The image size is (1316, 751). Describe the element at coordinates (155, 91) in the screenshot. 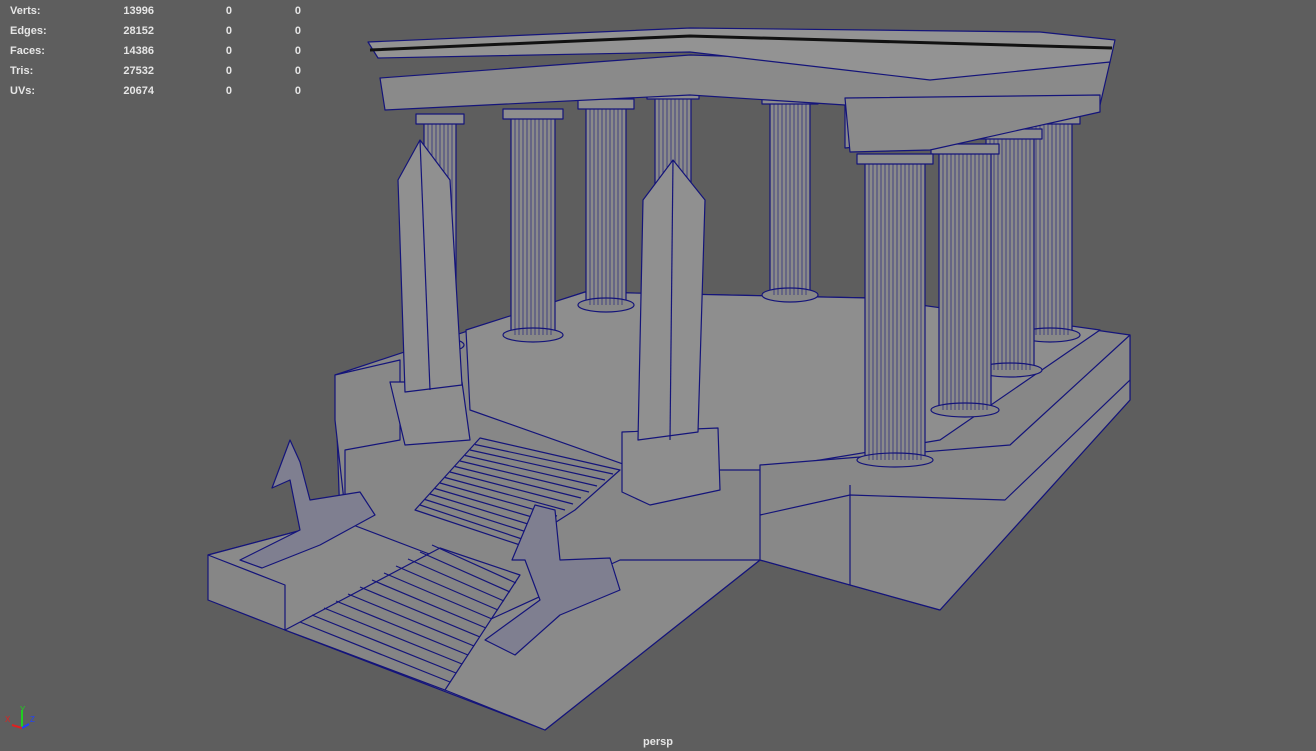

I see `stat-row-uvs: UVs: 20674 0 0` at that location.